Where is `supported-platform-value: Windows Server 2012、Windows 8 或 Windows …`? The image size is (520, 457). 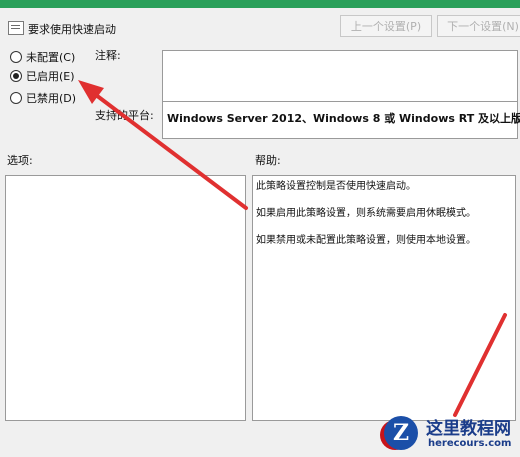
supported-platform-value: Windows Server 2012、Windows 8 或 Windows … is located at coordinates (343, 118).